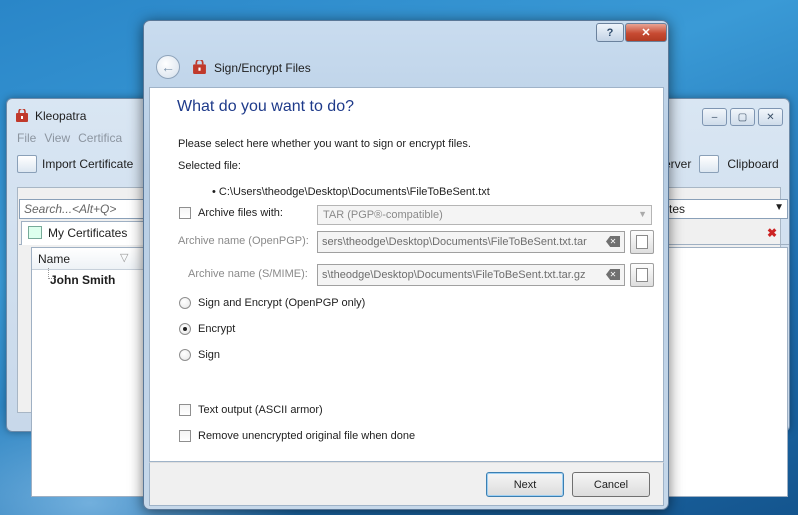 This screenshot has width=798, height=515. What do you see at coordinates (742, 117) in the screenshot?
I see `maximize-button: ▢` at bounding box center [742, 117].